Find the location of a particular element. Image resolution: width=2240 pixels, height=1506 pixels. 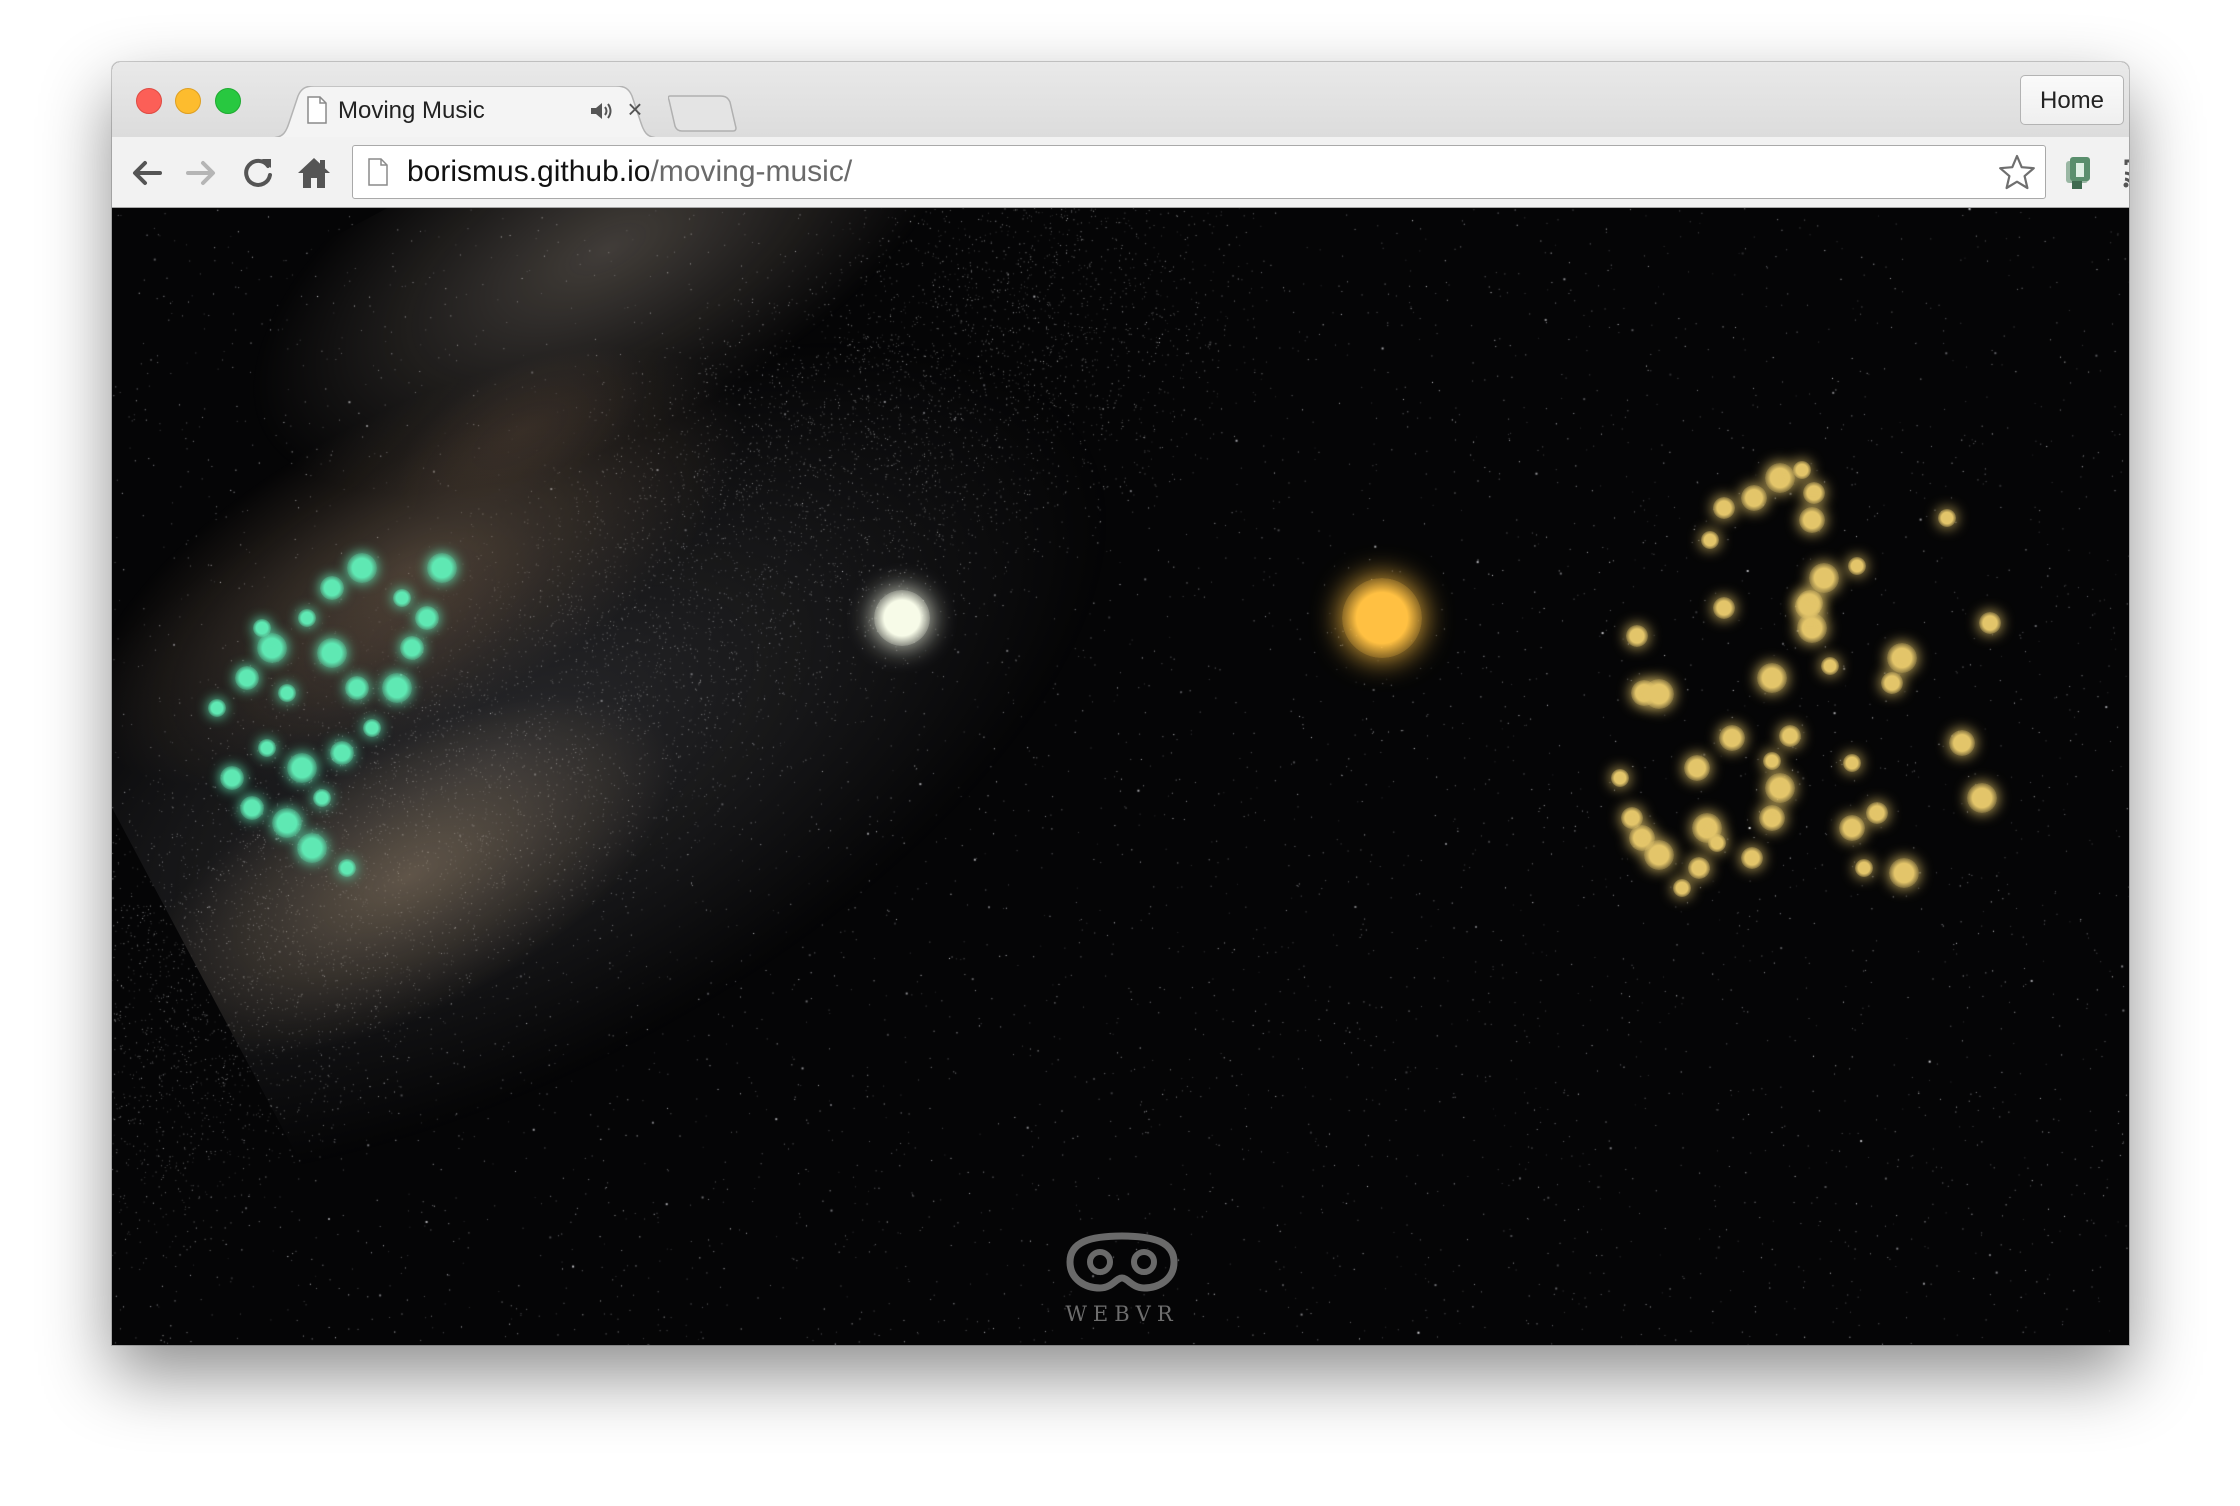

profile-button: Home is located at coordinates (2072, 100).